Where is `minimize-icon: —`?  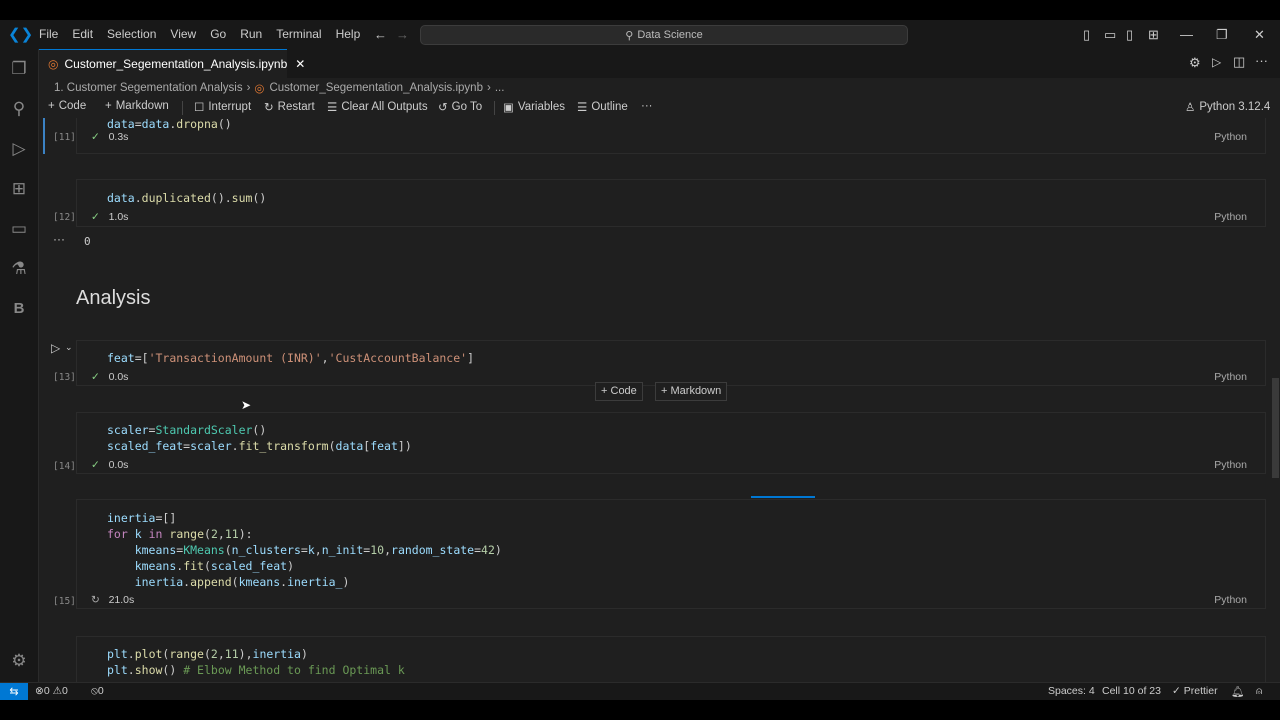 minimize-icon: — is located at coordinates (1186, 34).